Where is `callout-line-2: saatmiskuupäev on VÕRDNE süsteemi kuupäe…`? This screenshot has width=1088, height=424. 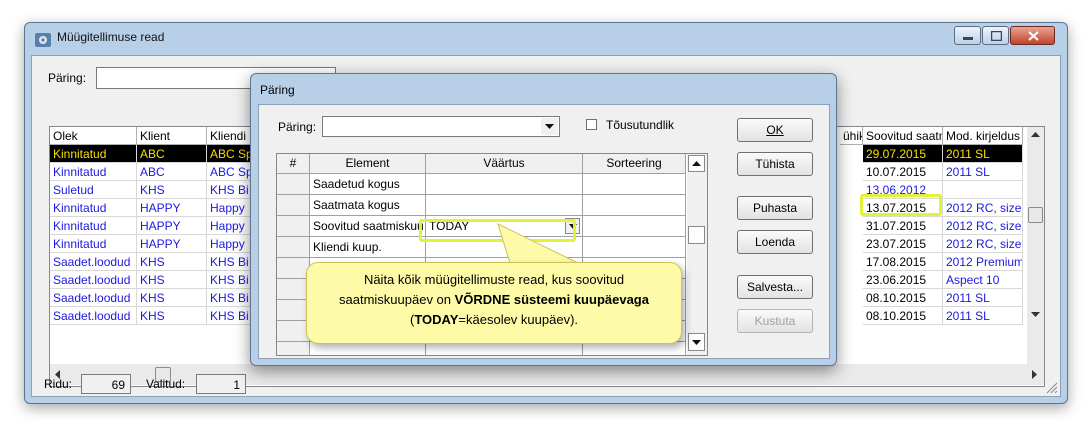
callout-line-2: saatmiskuupäev on VÕRDNE süsteemi kuupäe… is located at coordinates (494, 300).